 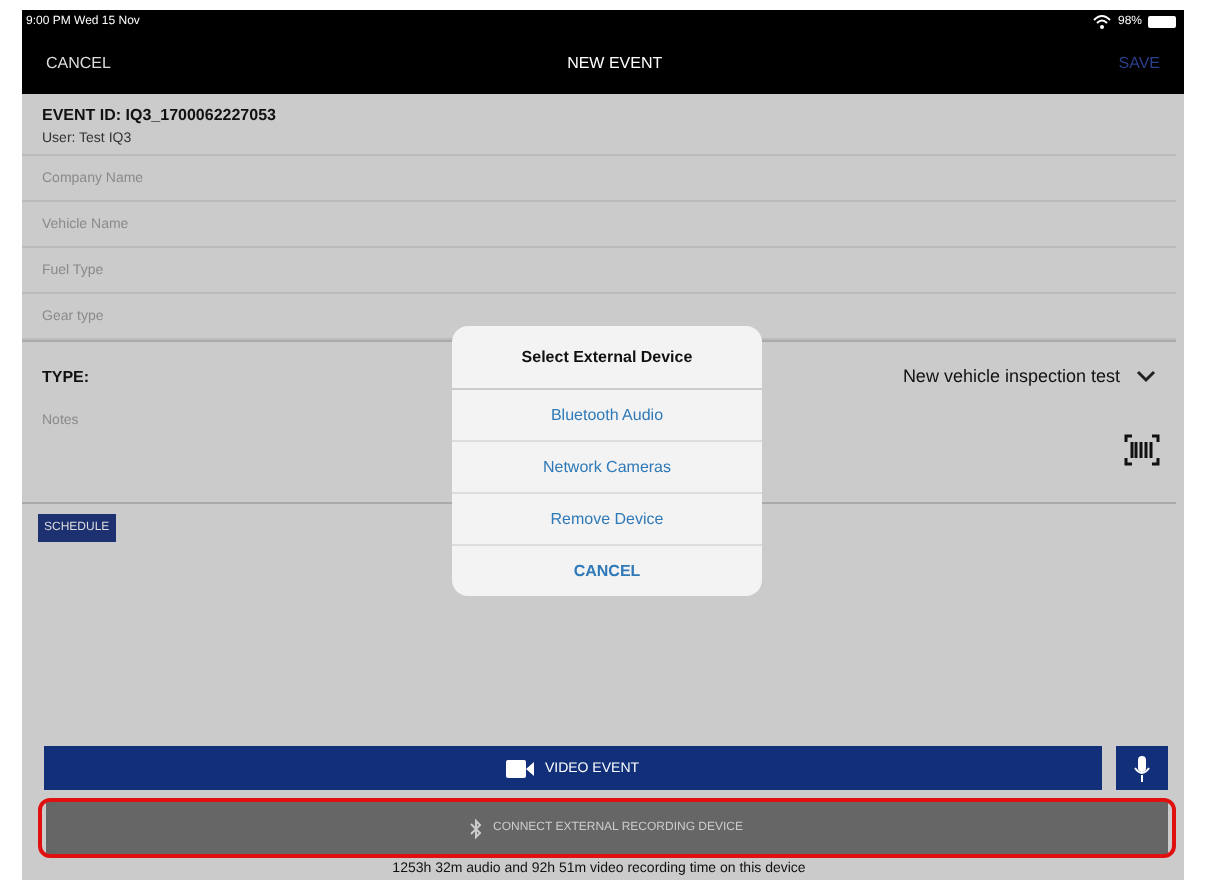 What do you see at coordinates (1101, 21) in the screenshot?
I see `wifi-icon` at bounding box center [1101, 21].